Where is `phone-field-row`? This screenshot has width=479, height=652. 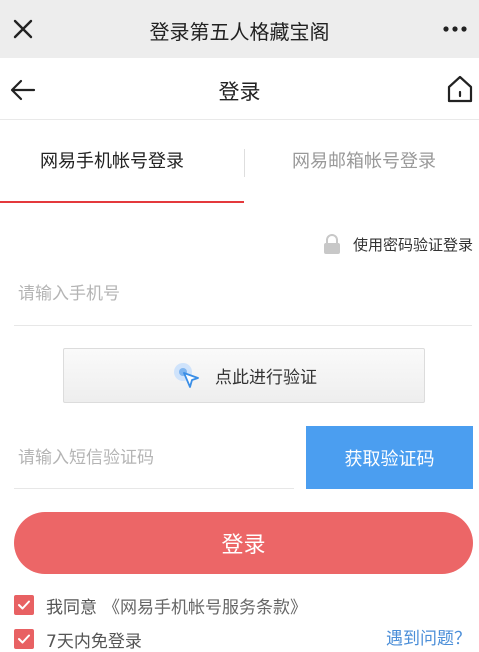
phone-field-row is located at coordinates (243, 294).